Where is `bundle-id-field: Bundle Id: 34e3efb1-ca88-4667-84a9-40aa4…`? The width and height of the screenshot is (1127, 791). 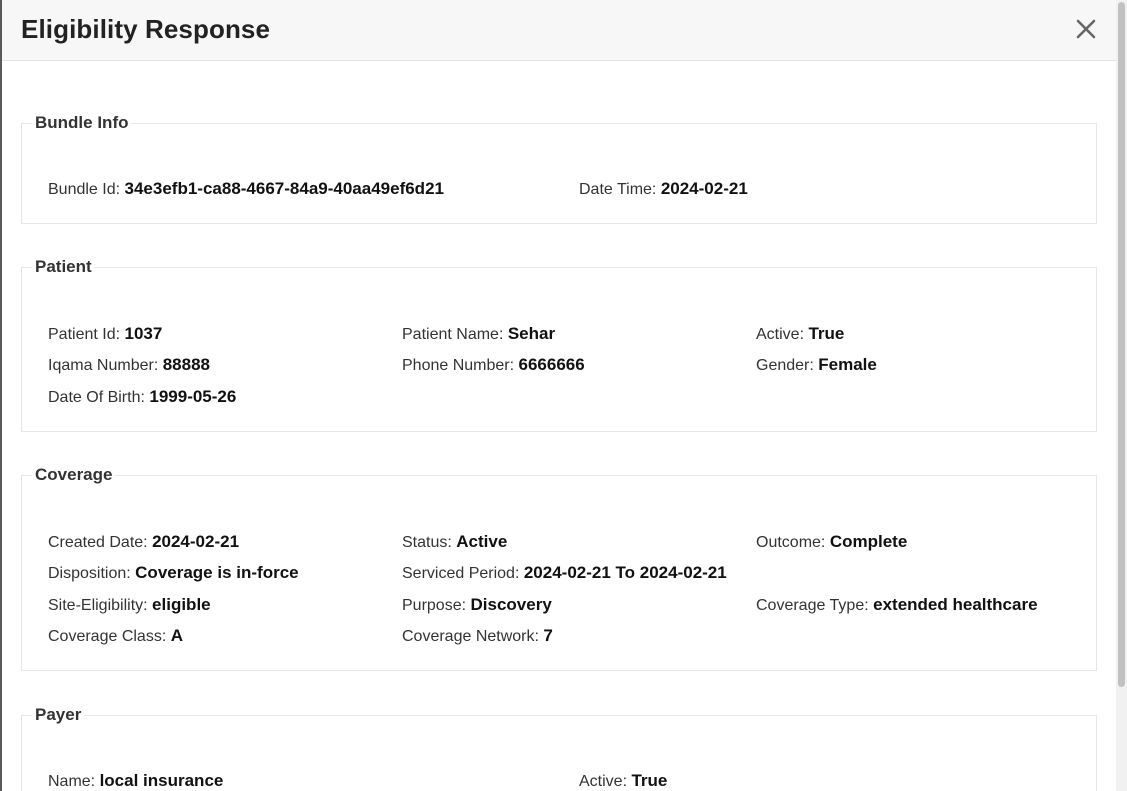
bundle-id-field: Bundle Id: 34e3efb1-ca88-4667-84a9-40aa4… is located at coordinates (246, 189).